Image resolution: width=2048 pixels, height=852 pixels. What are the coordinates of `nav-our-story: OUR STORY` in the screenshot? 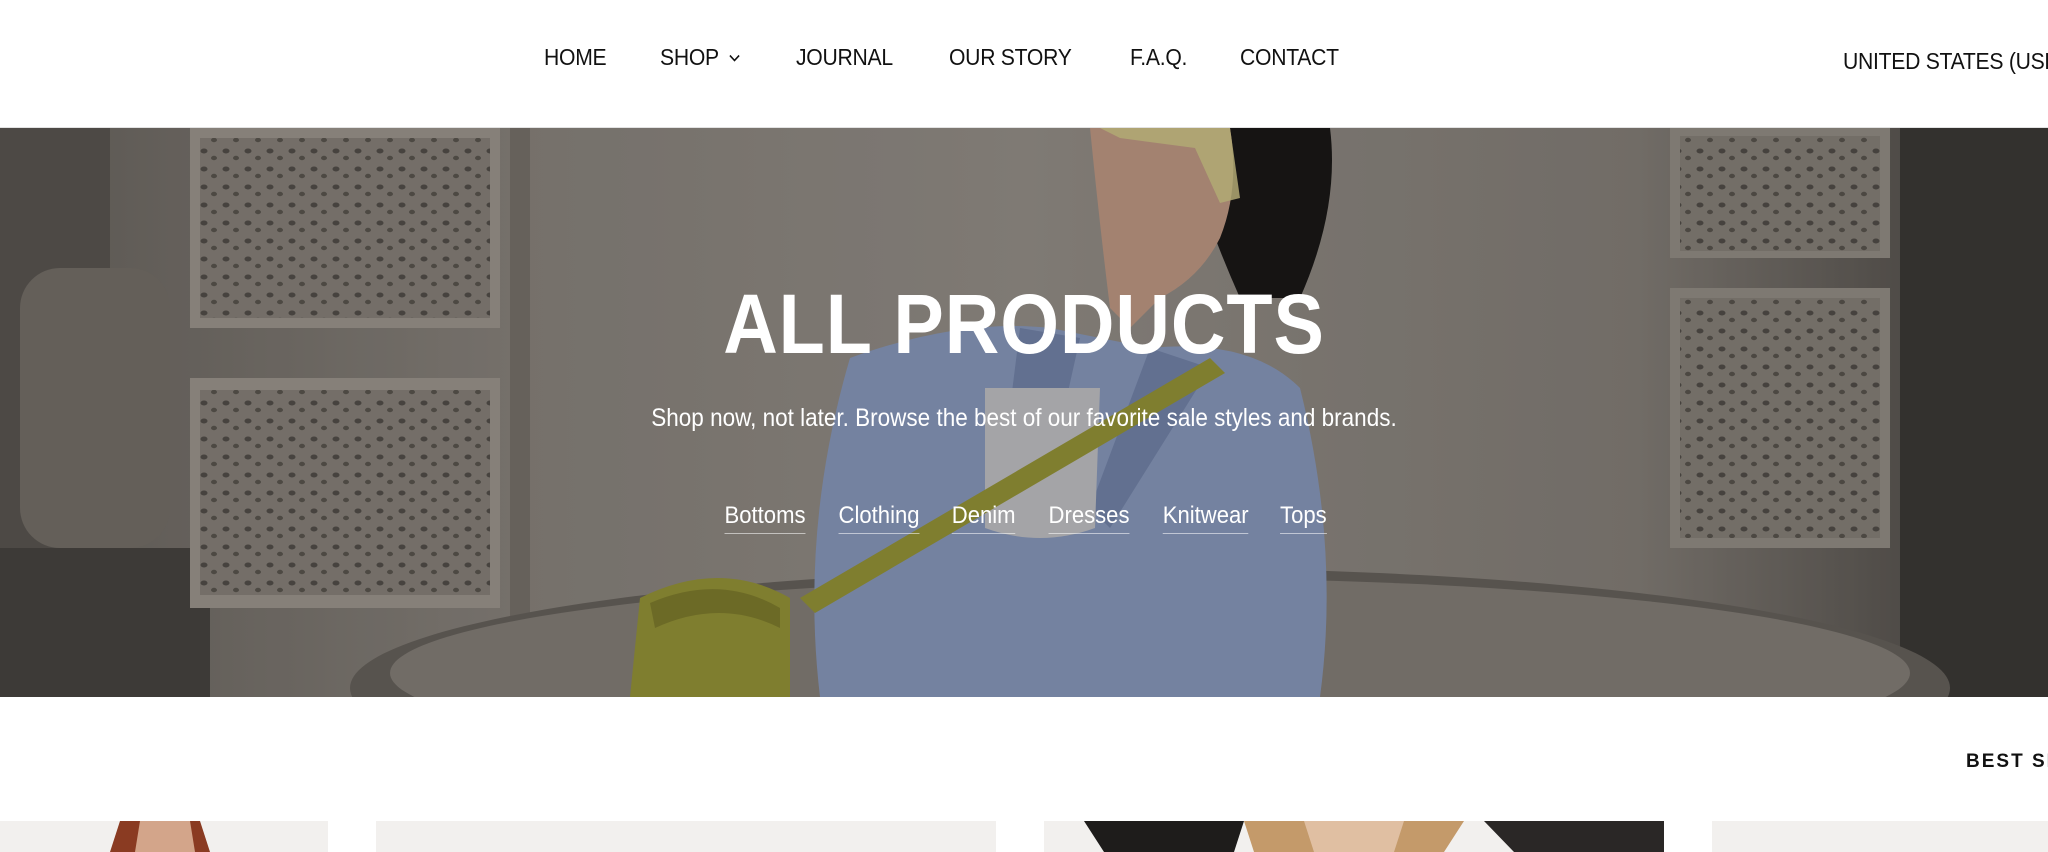 It's located at (1010, 57).